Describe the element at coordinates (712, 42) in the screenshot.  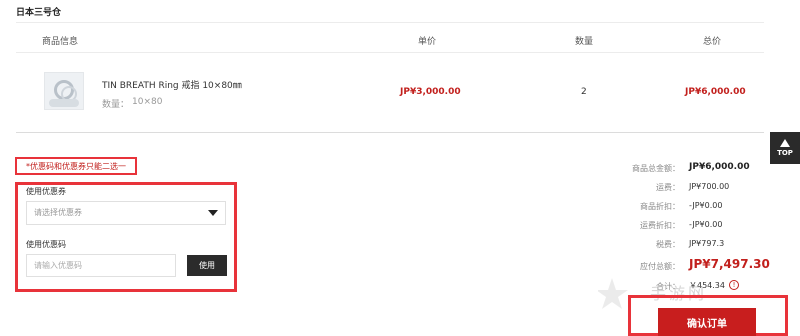
I see `column-header-total: 总价` at that location.